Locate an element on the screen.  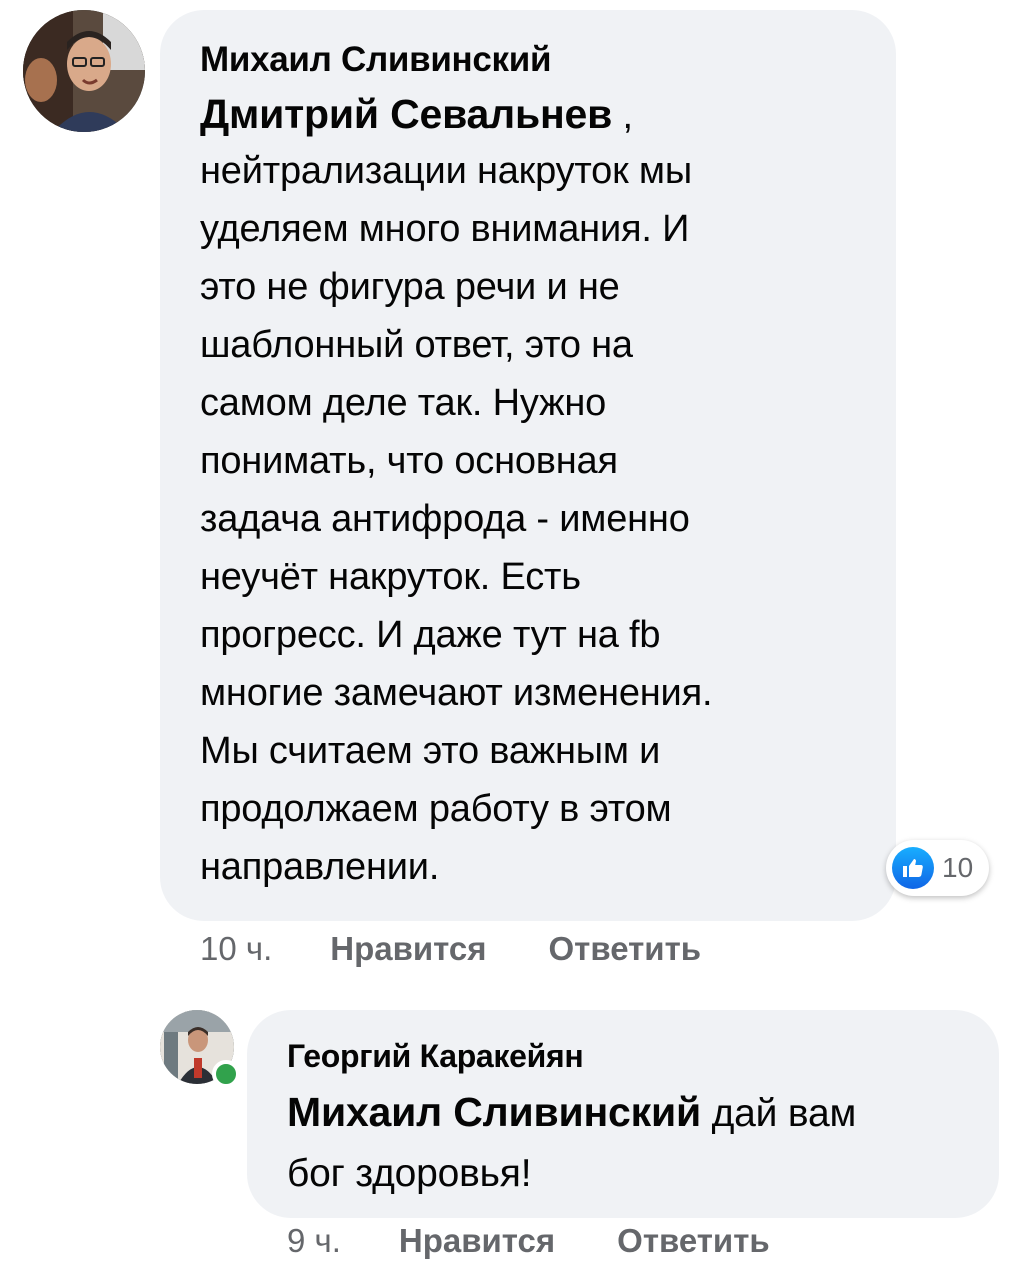
comment-line: продолжаем работу в этом is located at coordinates (436, 809).